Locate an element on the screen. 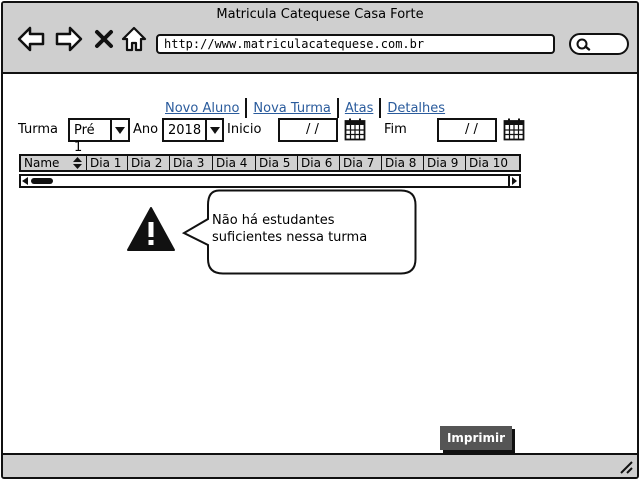 Image resolution: width=640 pixels, height=480 pixels. fim-date-input: / / is located at coordinates (467, 130).